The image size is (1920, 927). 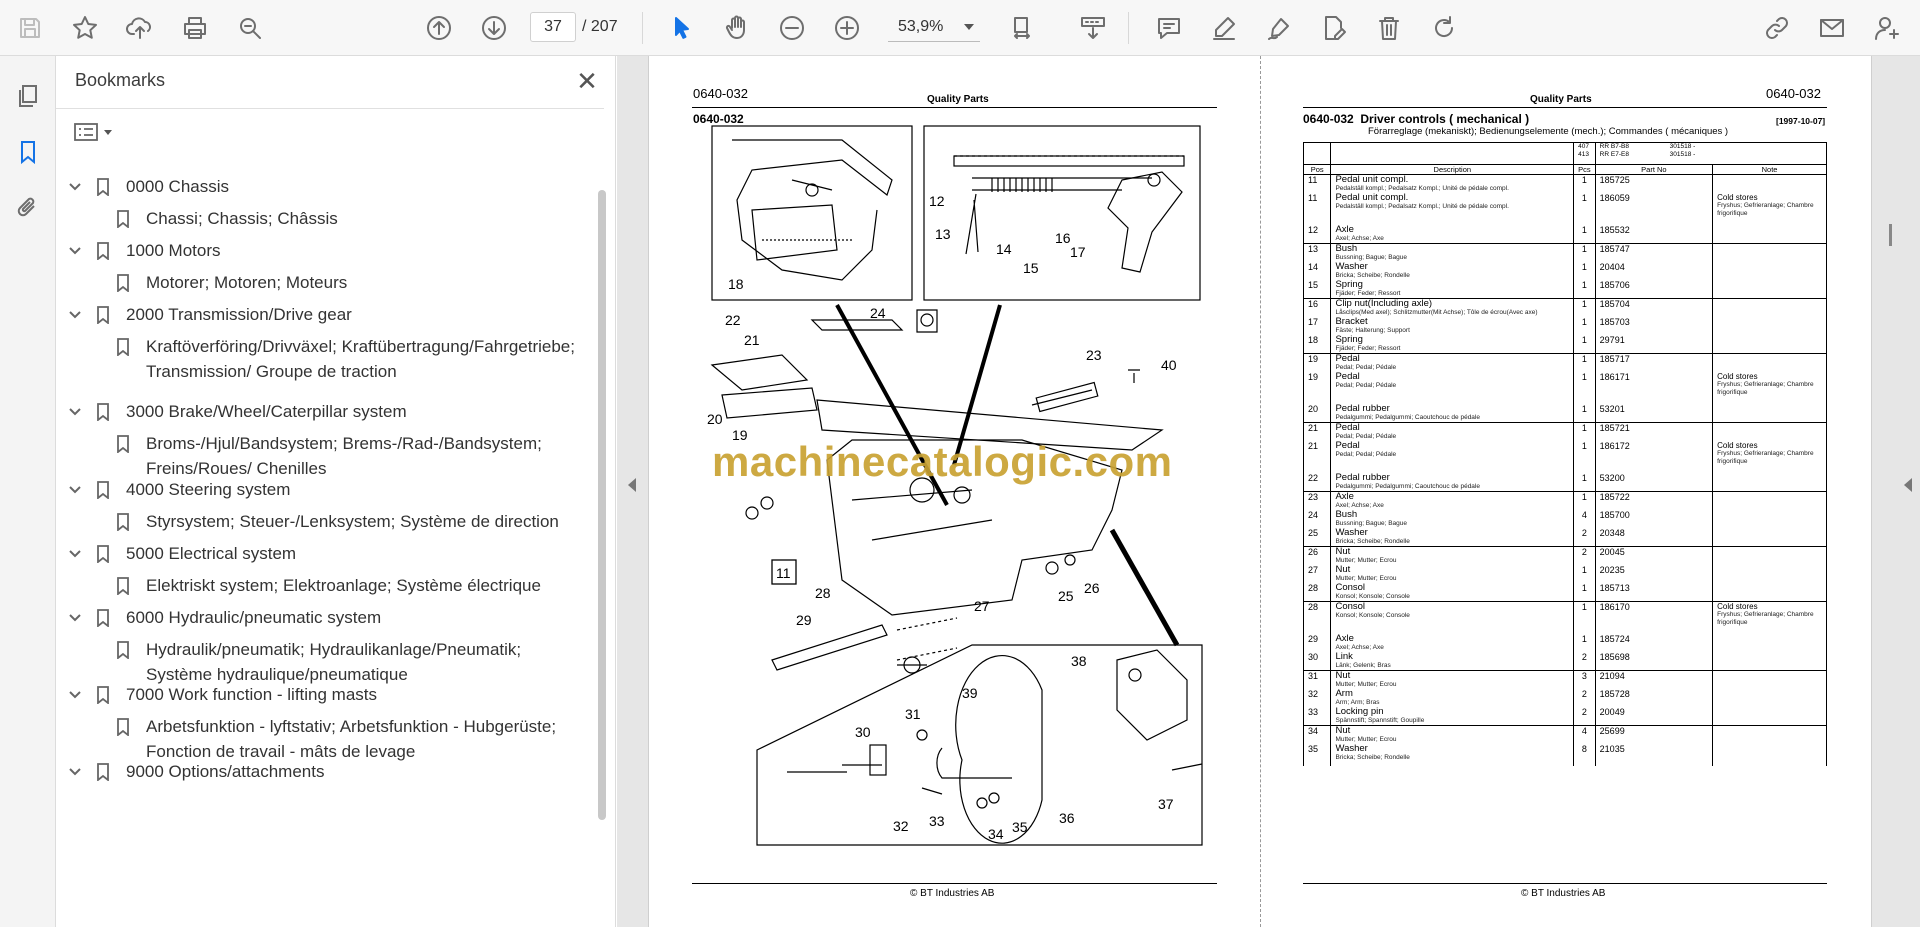 What do you see at coordinates (587, 81) in the screenshot?
I see `close-icon: ✕` at bounding box center [587, 81].